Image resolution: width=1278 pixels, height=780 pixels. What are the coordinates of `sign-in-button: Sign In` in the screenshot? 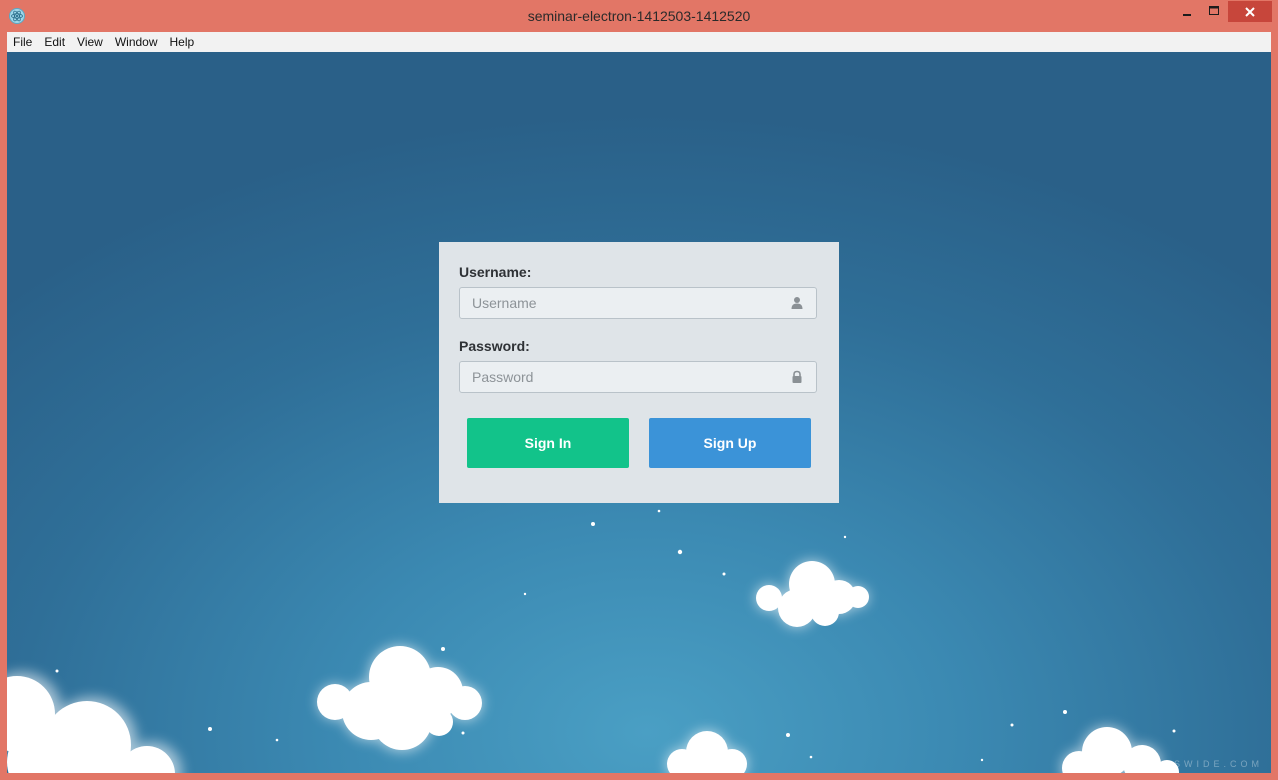 It's located at (548, 443).